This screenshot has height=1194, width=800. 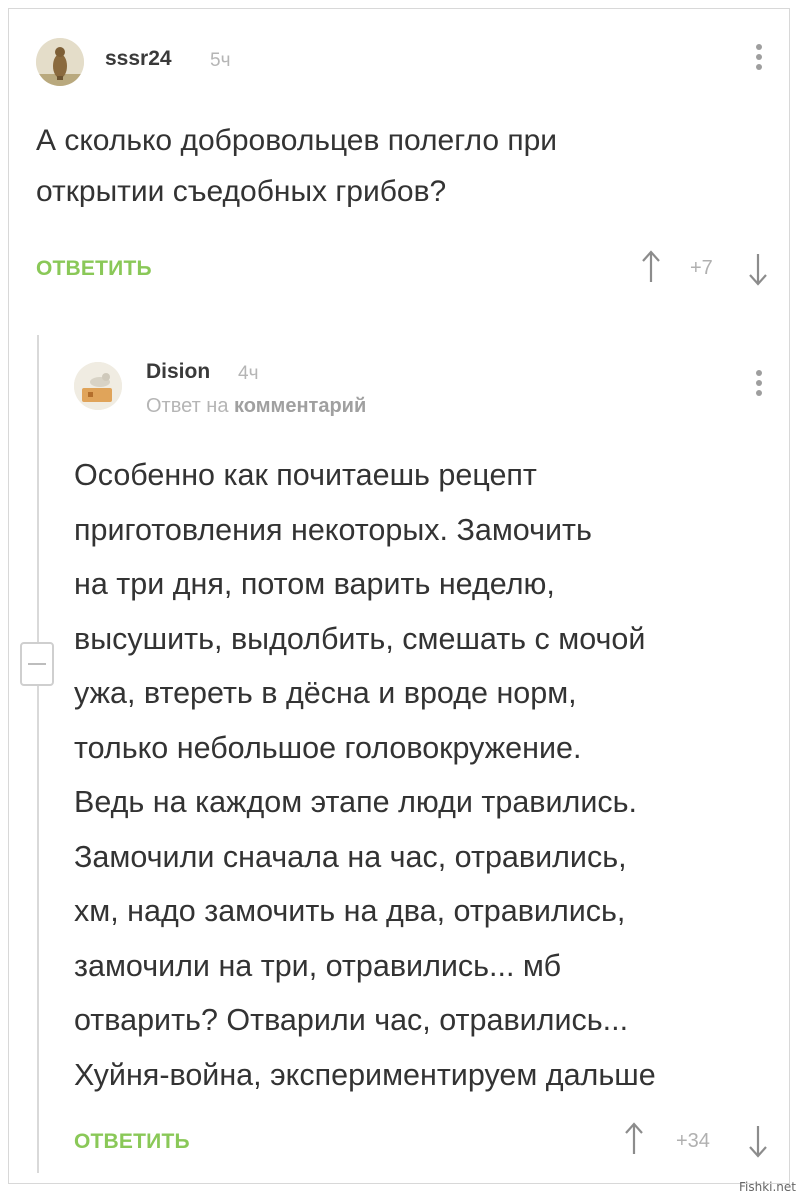 What do you see at coordinates (248, 373) in the screenshot?
I see `reply-time: 4ч` at bounding box center [248, 373].